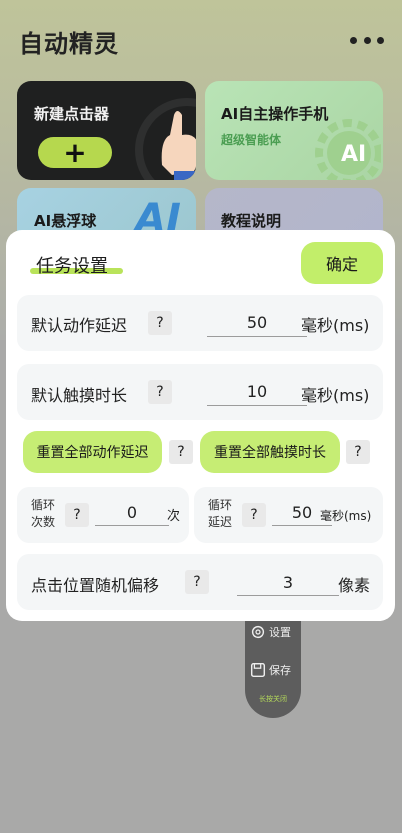 This screenshot has width=402, height=833. What do you see at coordinates (160, 323) in the screenshot?
I see `default-delay-help-button: ?` at bounding box center [160, 323].